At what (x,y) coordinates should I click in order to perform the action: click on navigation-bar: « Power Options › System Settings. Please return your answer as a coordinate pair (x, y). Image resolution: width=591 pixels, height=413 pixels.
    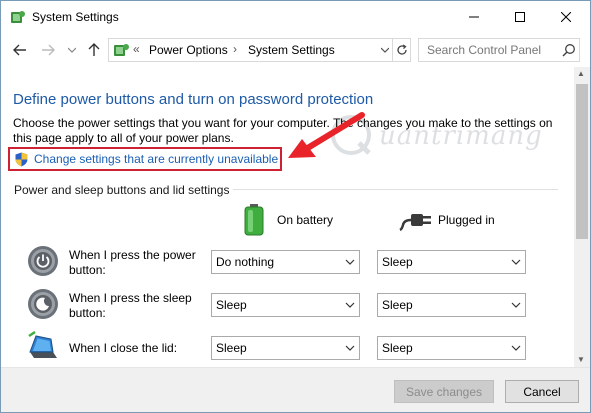
    Looking at the image, I should click on (295, 50).